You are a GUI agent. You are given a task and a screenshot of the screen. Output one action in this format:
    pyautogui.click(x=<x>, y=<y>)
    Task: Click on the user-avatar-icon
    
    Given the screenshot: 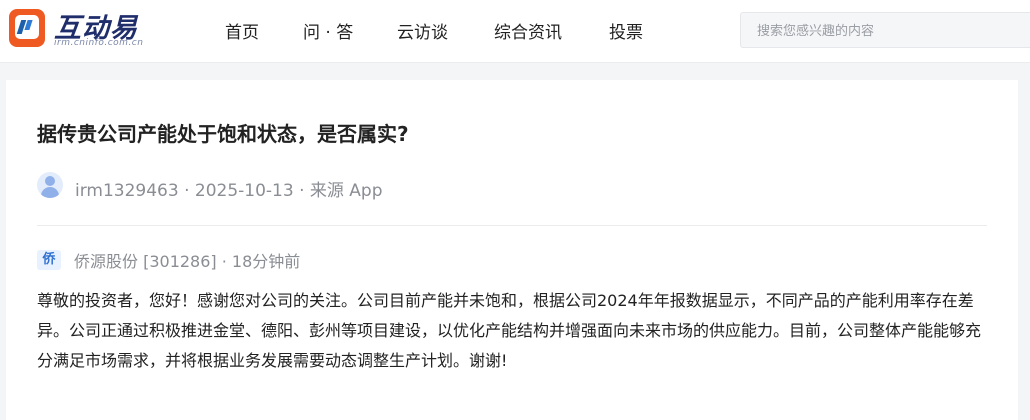 What is the action you would take?
    pyautogui.click(x=50, y=185)
    